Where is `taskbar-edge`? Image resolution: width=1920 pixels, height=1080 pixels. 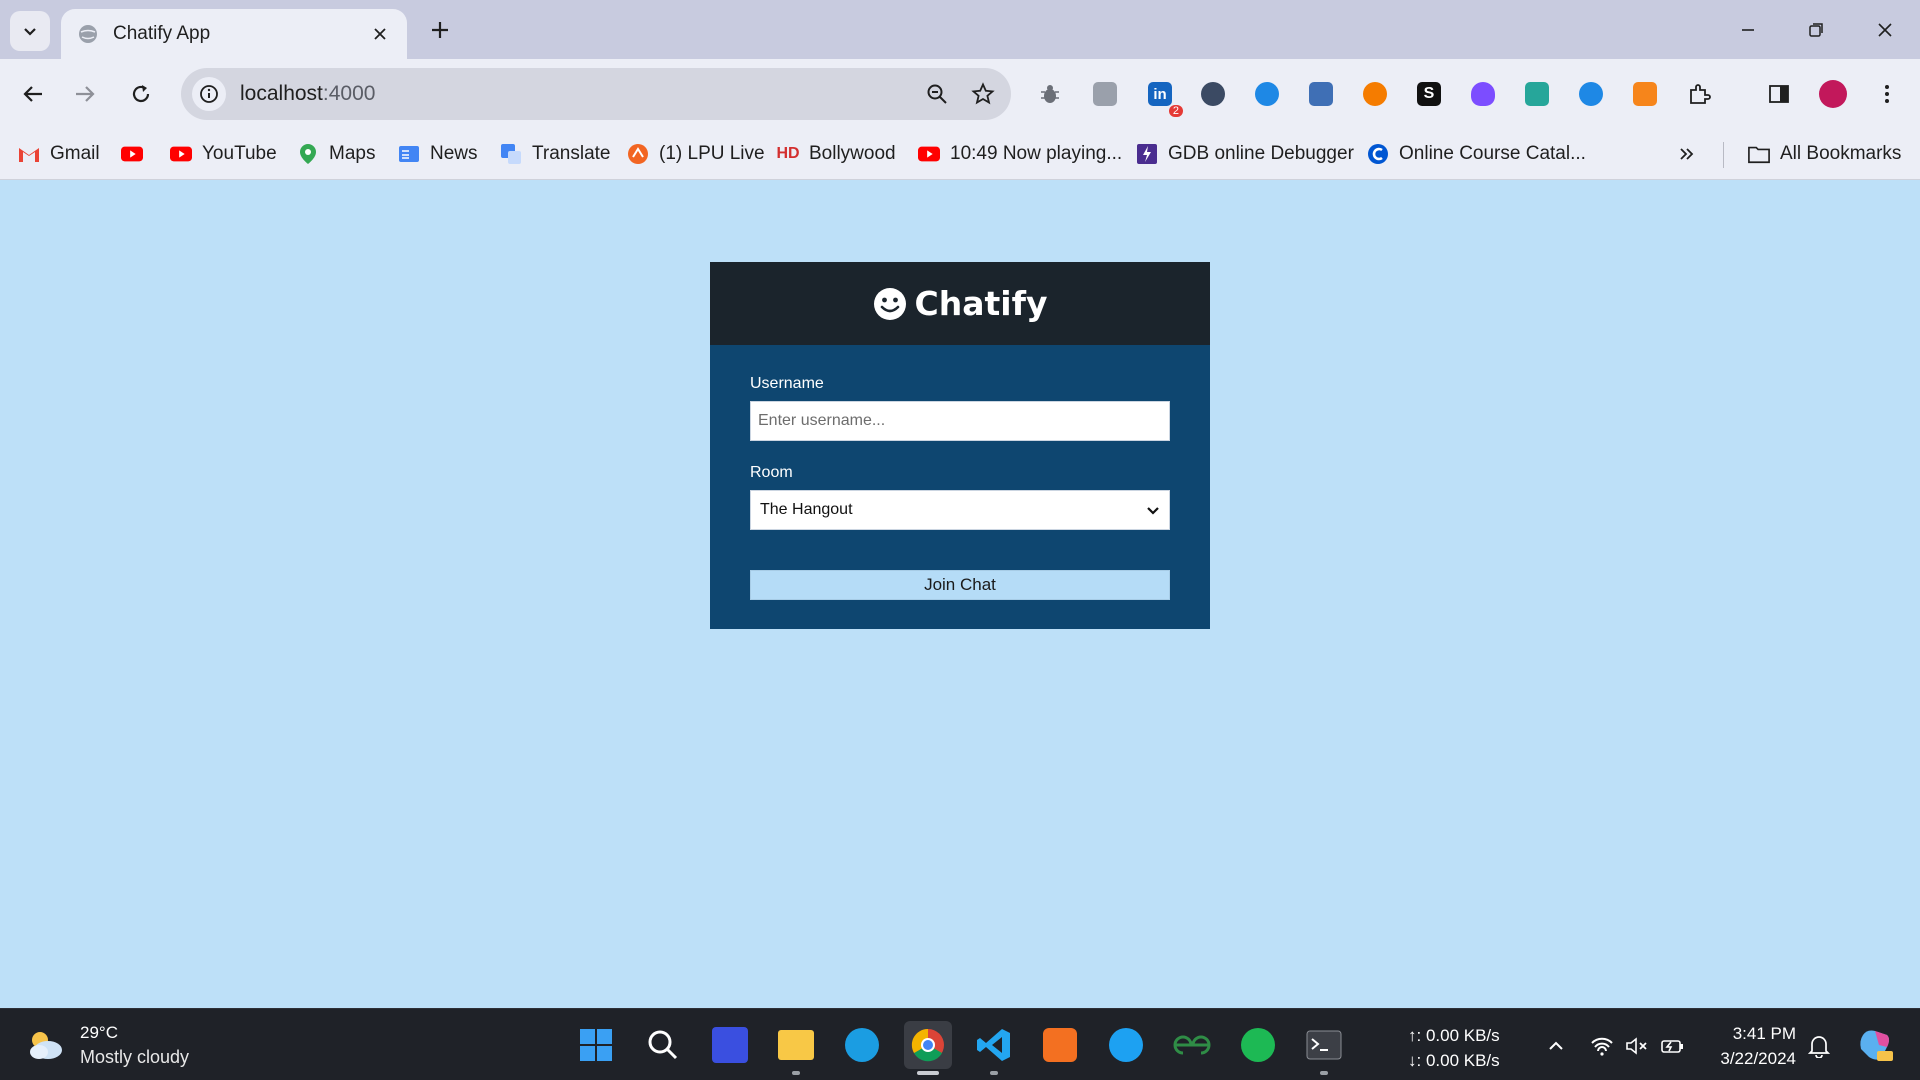
taskbar-edge is located at coordinates (862, 1045).